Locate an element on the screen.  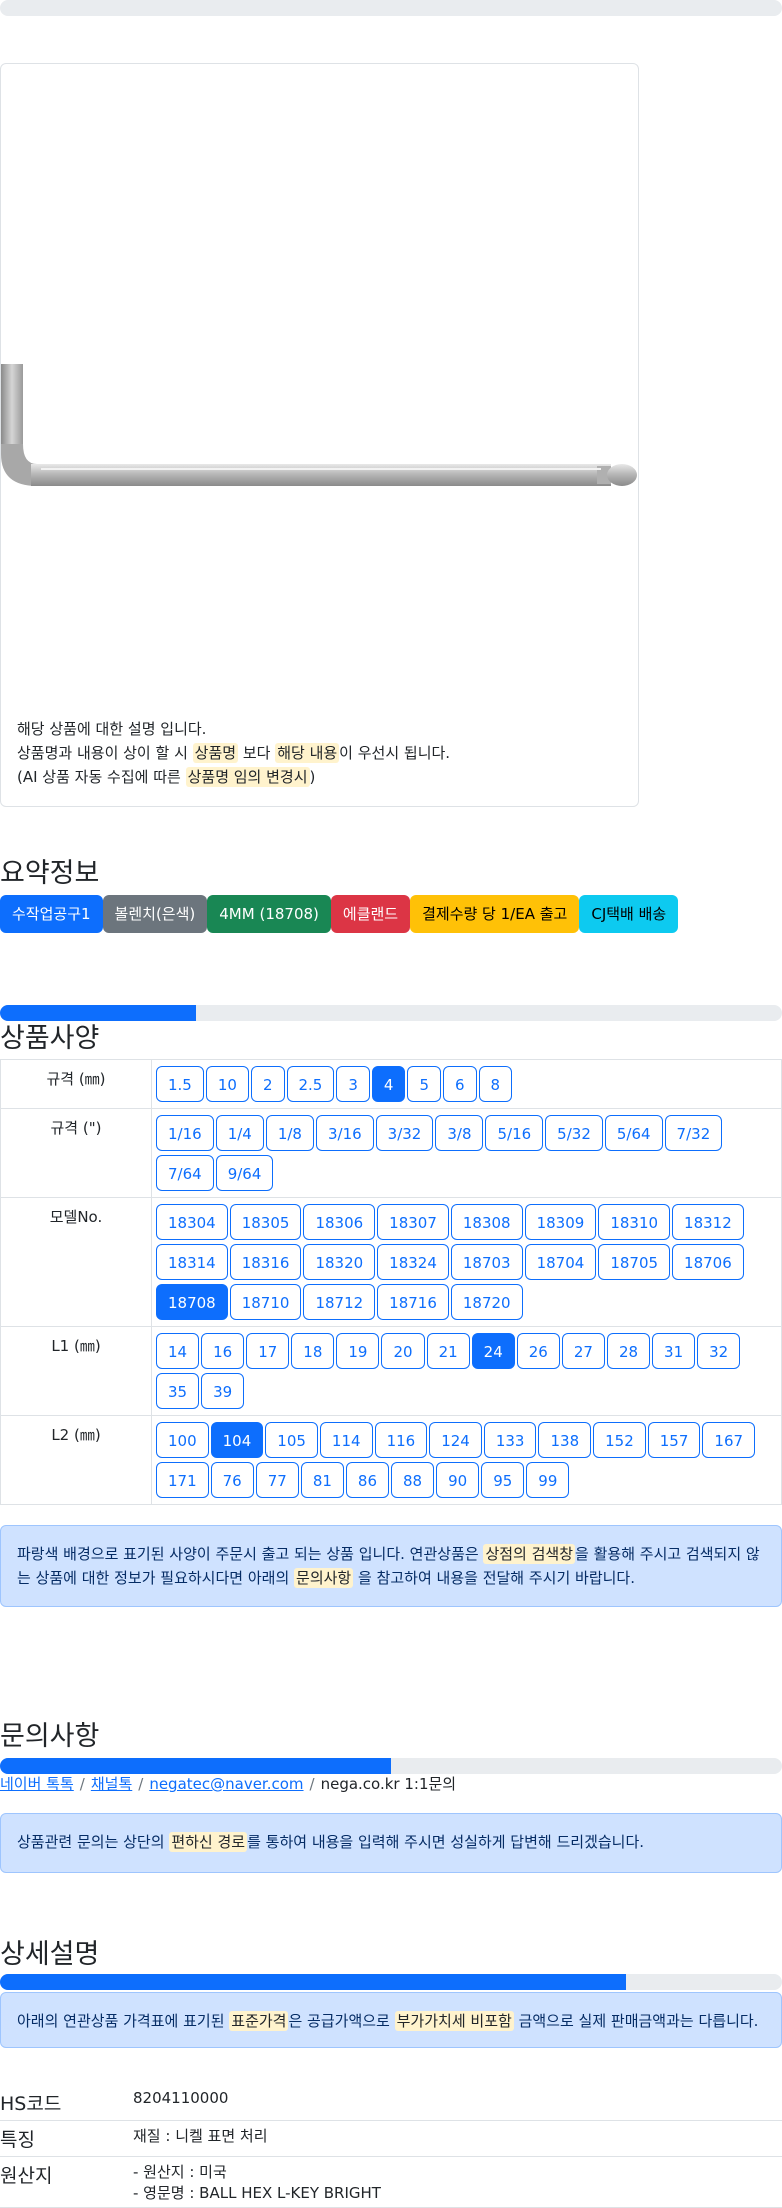
spec-label: 규격 (㎜) is located at coordinates (76, 1084).